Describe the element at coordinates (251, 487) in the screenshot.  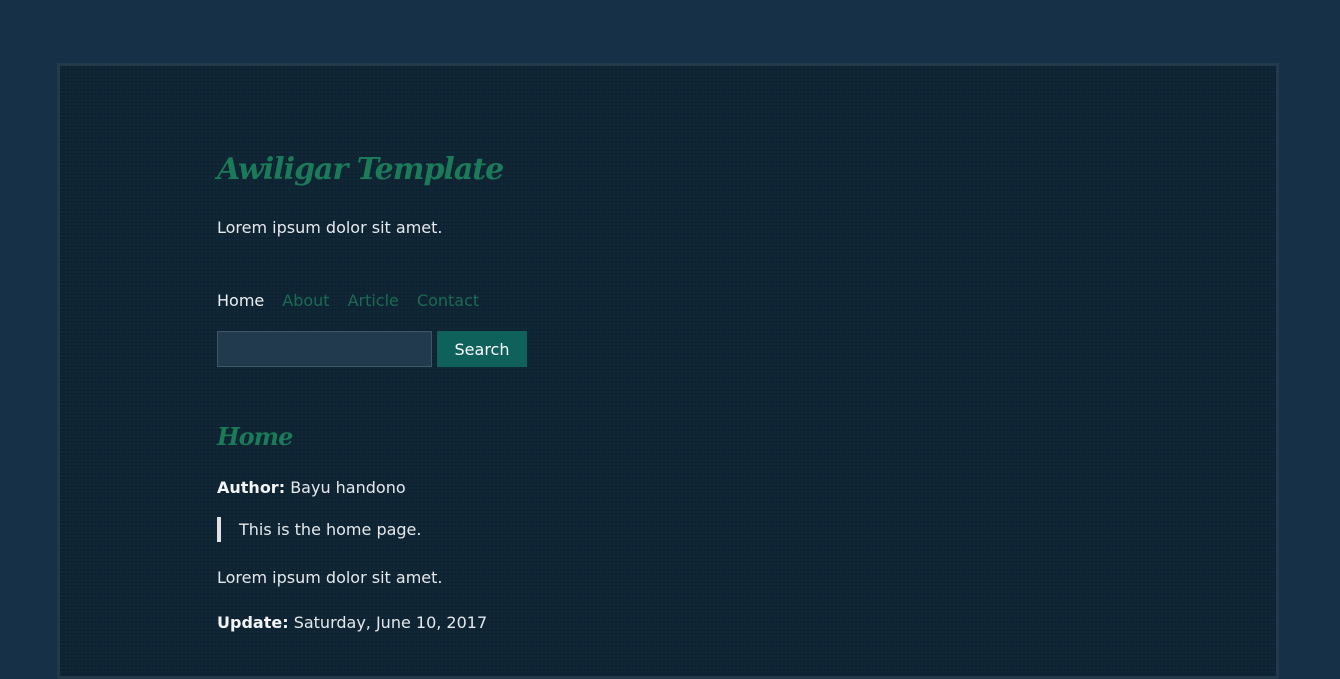
I see `author-label: Author:` at that location.